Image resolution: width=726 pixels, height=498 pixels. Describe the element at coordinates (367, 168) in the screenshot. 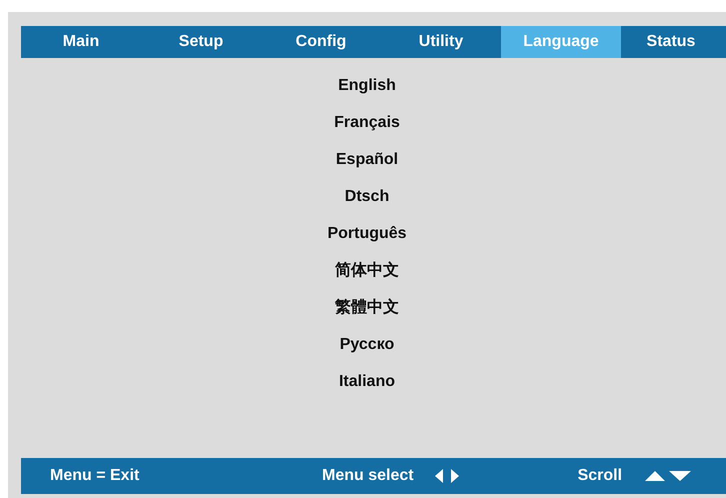

I see `language-option: Español` at that location.